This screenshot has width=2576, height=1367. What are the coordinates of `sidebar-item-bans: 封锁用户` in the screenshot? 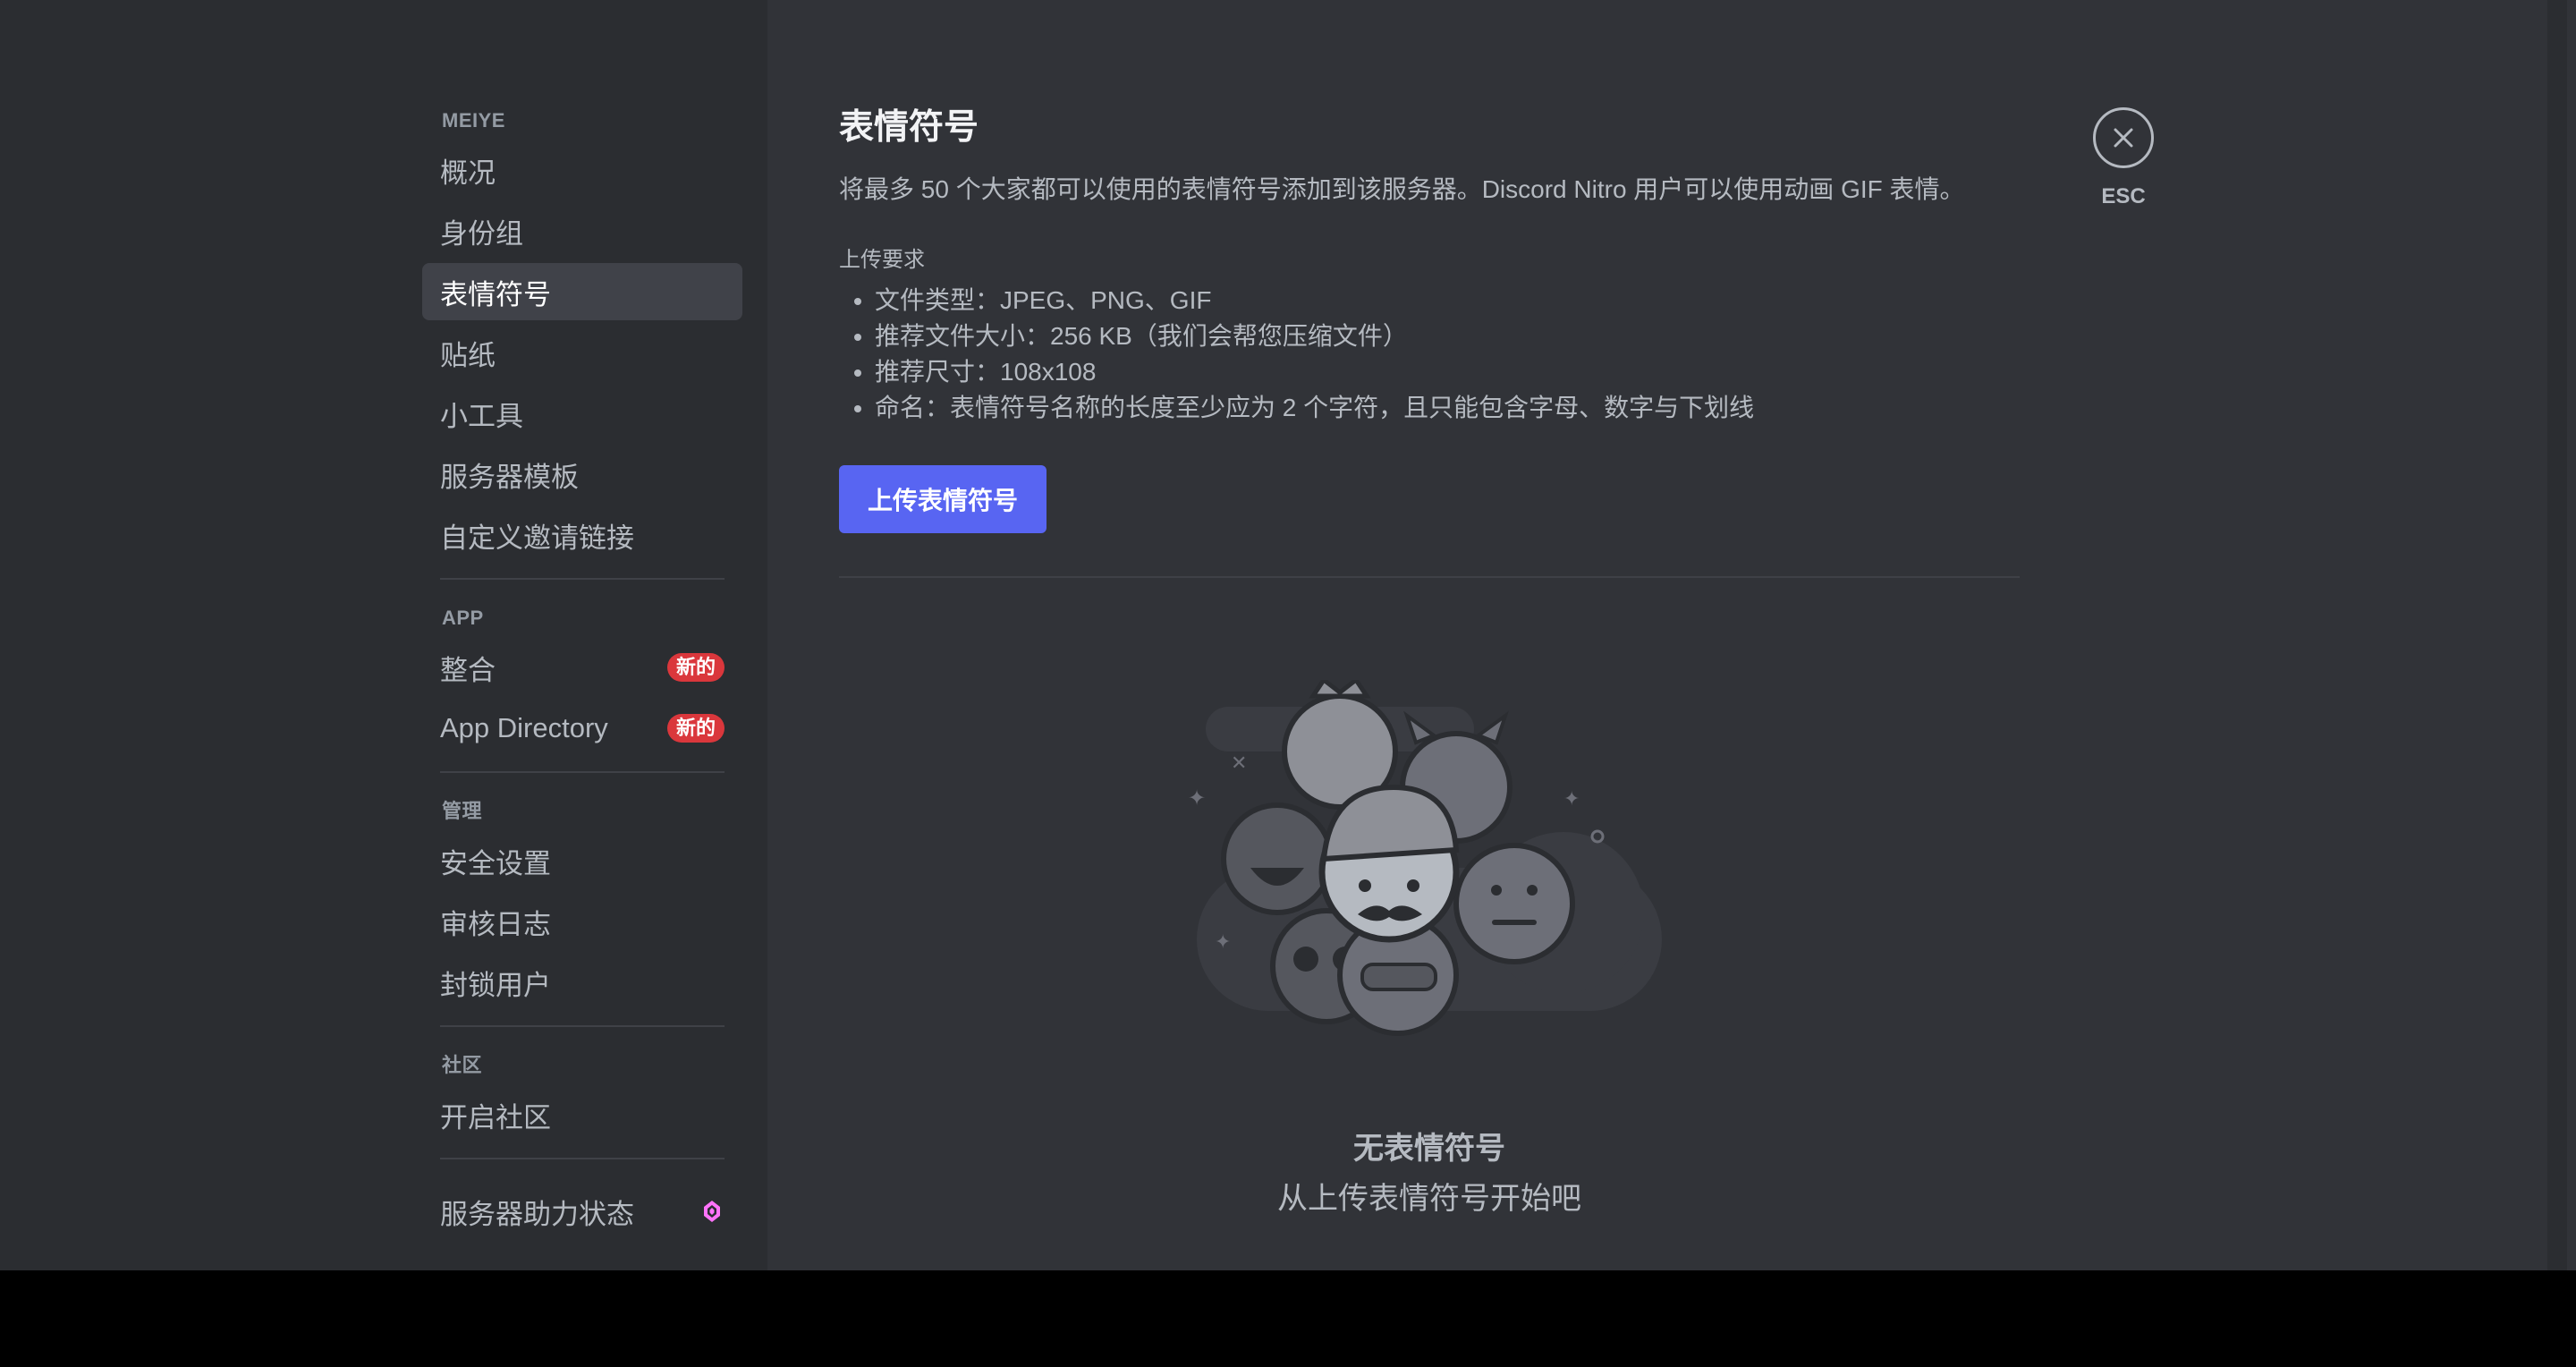 It's located at (582, 983).